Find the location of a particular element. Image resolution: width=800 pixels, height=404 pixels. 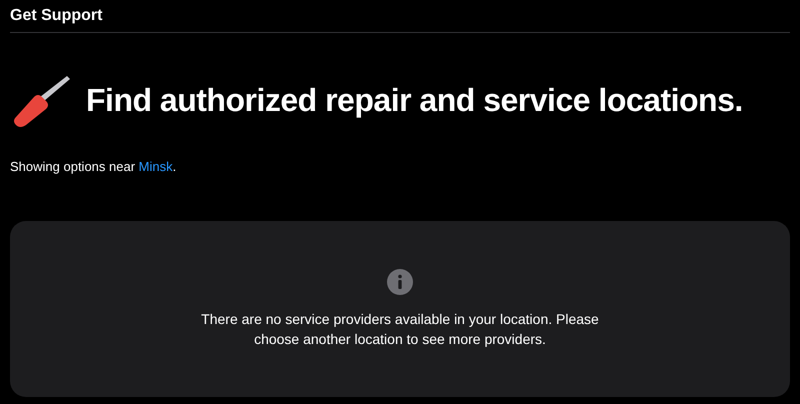

page-title: Get Support is located at coordinates (56, 16).